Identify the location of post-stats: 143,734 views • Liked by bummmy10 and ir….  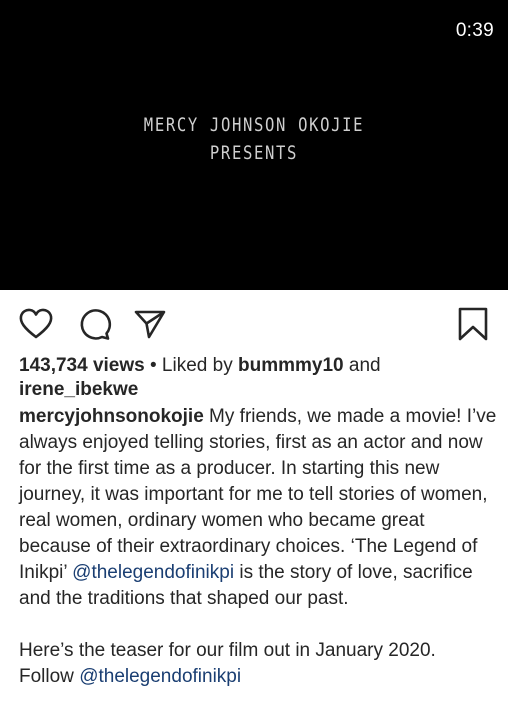
(256, 378).